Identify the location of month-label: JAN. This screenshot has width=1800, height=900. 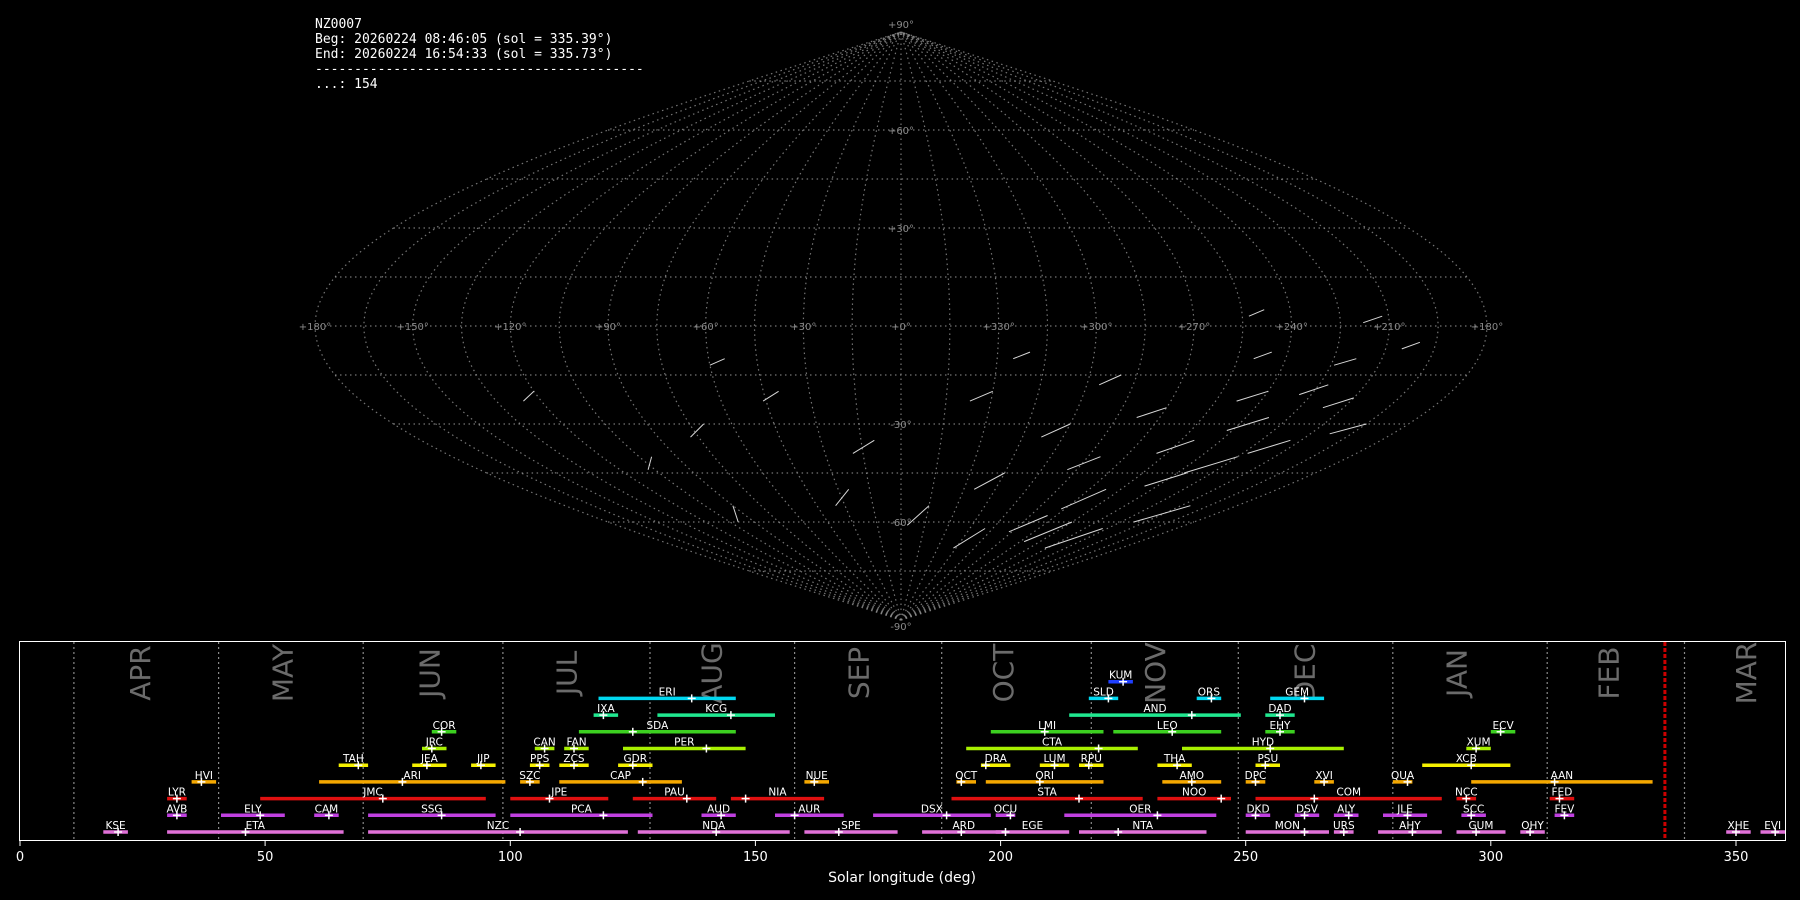
(1457, 674).